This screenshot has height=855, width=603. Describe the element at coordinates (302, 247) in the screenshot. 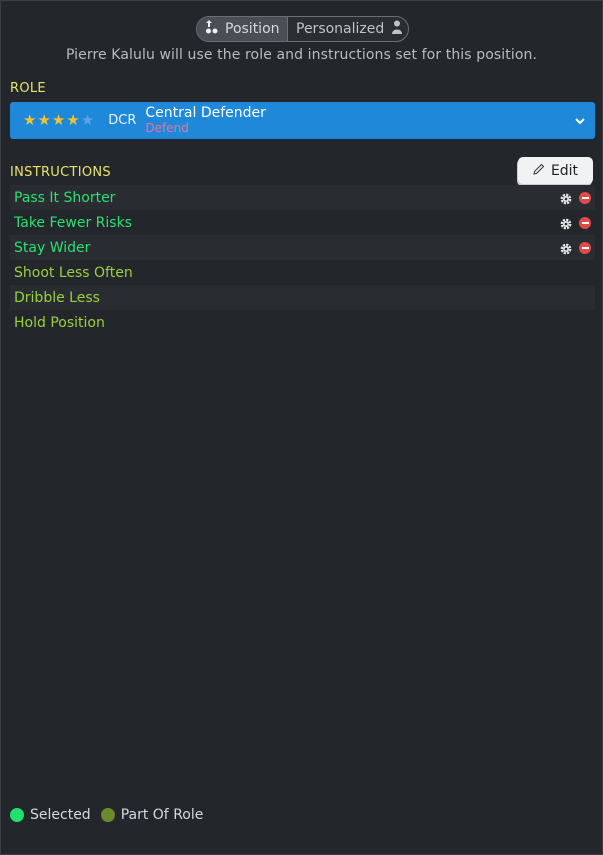

I see `instruction-row: Stay Wider` at that location.